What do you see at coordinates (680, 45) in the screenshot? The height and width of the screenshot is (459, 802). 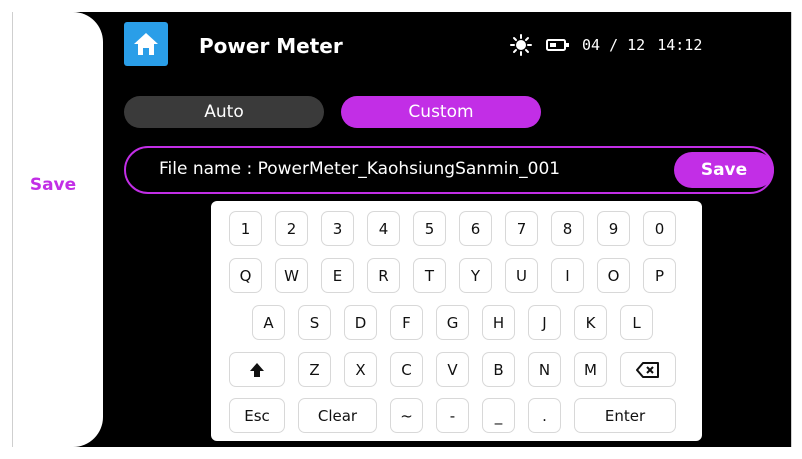 I see `time-text: 14:12` at bounding box center [680, 45].